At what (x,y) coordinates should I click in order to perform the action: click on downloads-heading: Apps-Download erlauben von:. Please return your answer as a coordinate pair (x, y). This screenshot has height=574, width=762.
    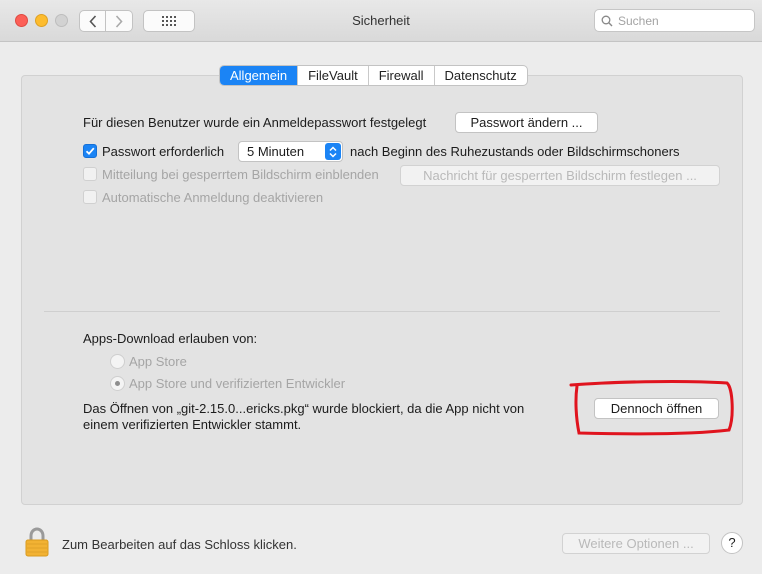
    Looking at the image, I should click on (170, 338).